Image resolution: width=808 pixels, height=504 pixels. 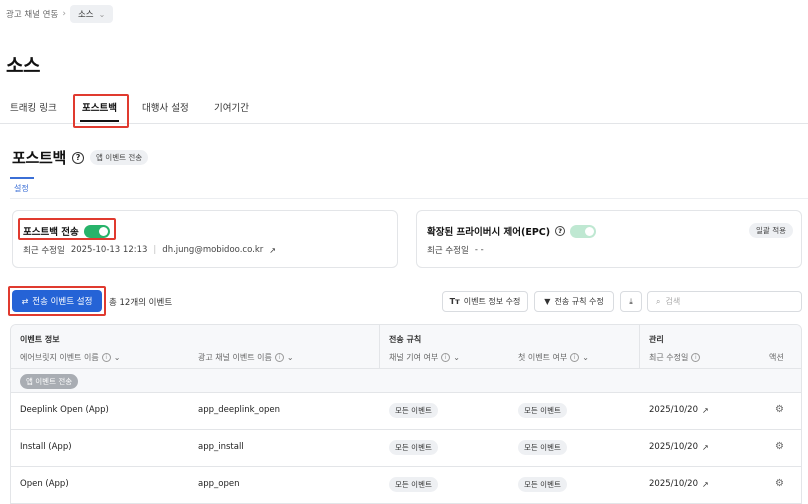 I want to click on col-contribution: 채널 기여 여부 i ⌄, so click(x=424, y=357).